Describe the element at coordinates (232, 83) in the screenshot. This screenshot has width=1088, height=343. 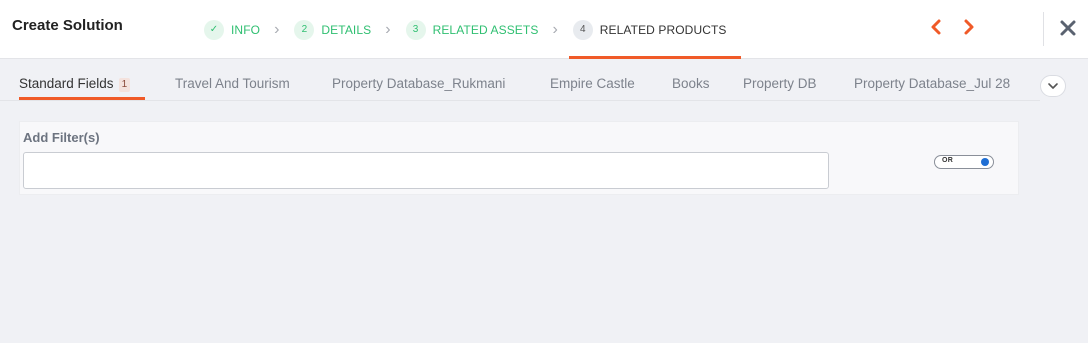
I see `tab-travel-and-tourism: Travel And Tourism` at that location.